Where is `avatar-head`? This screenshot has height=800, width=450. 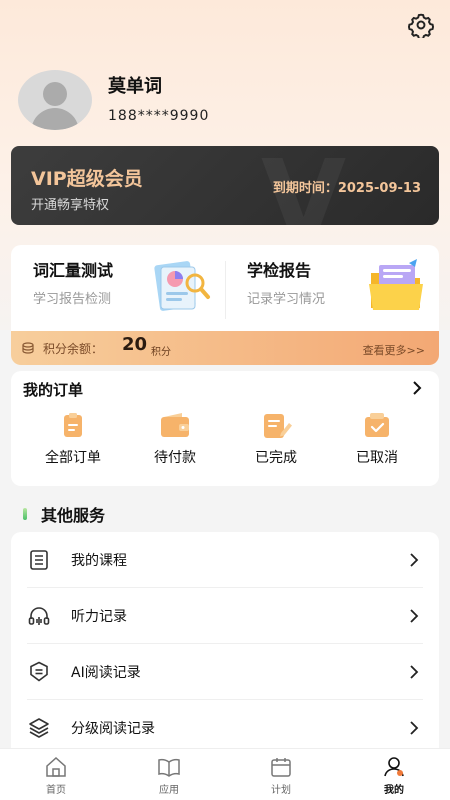
avatar-head is located at coordinates (55, 94).